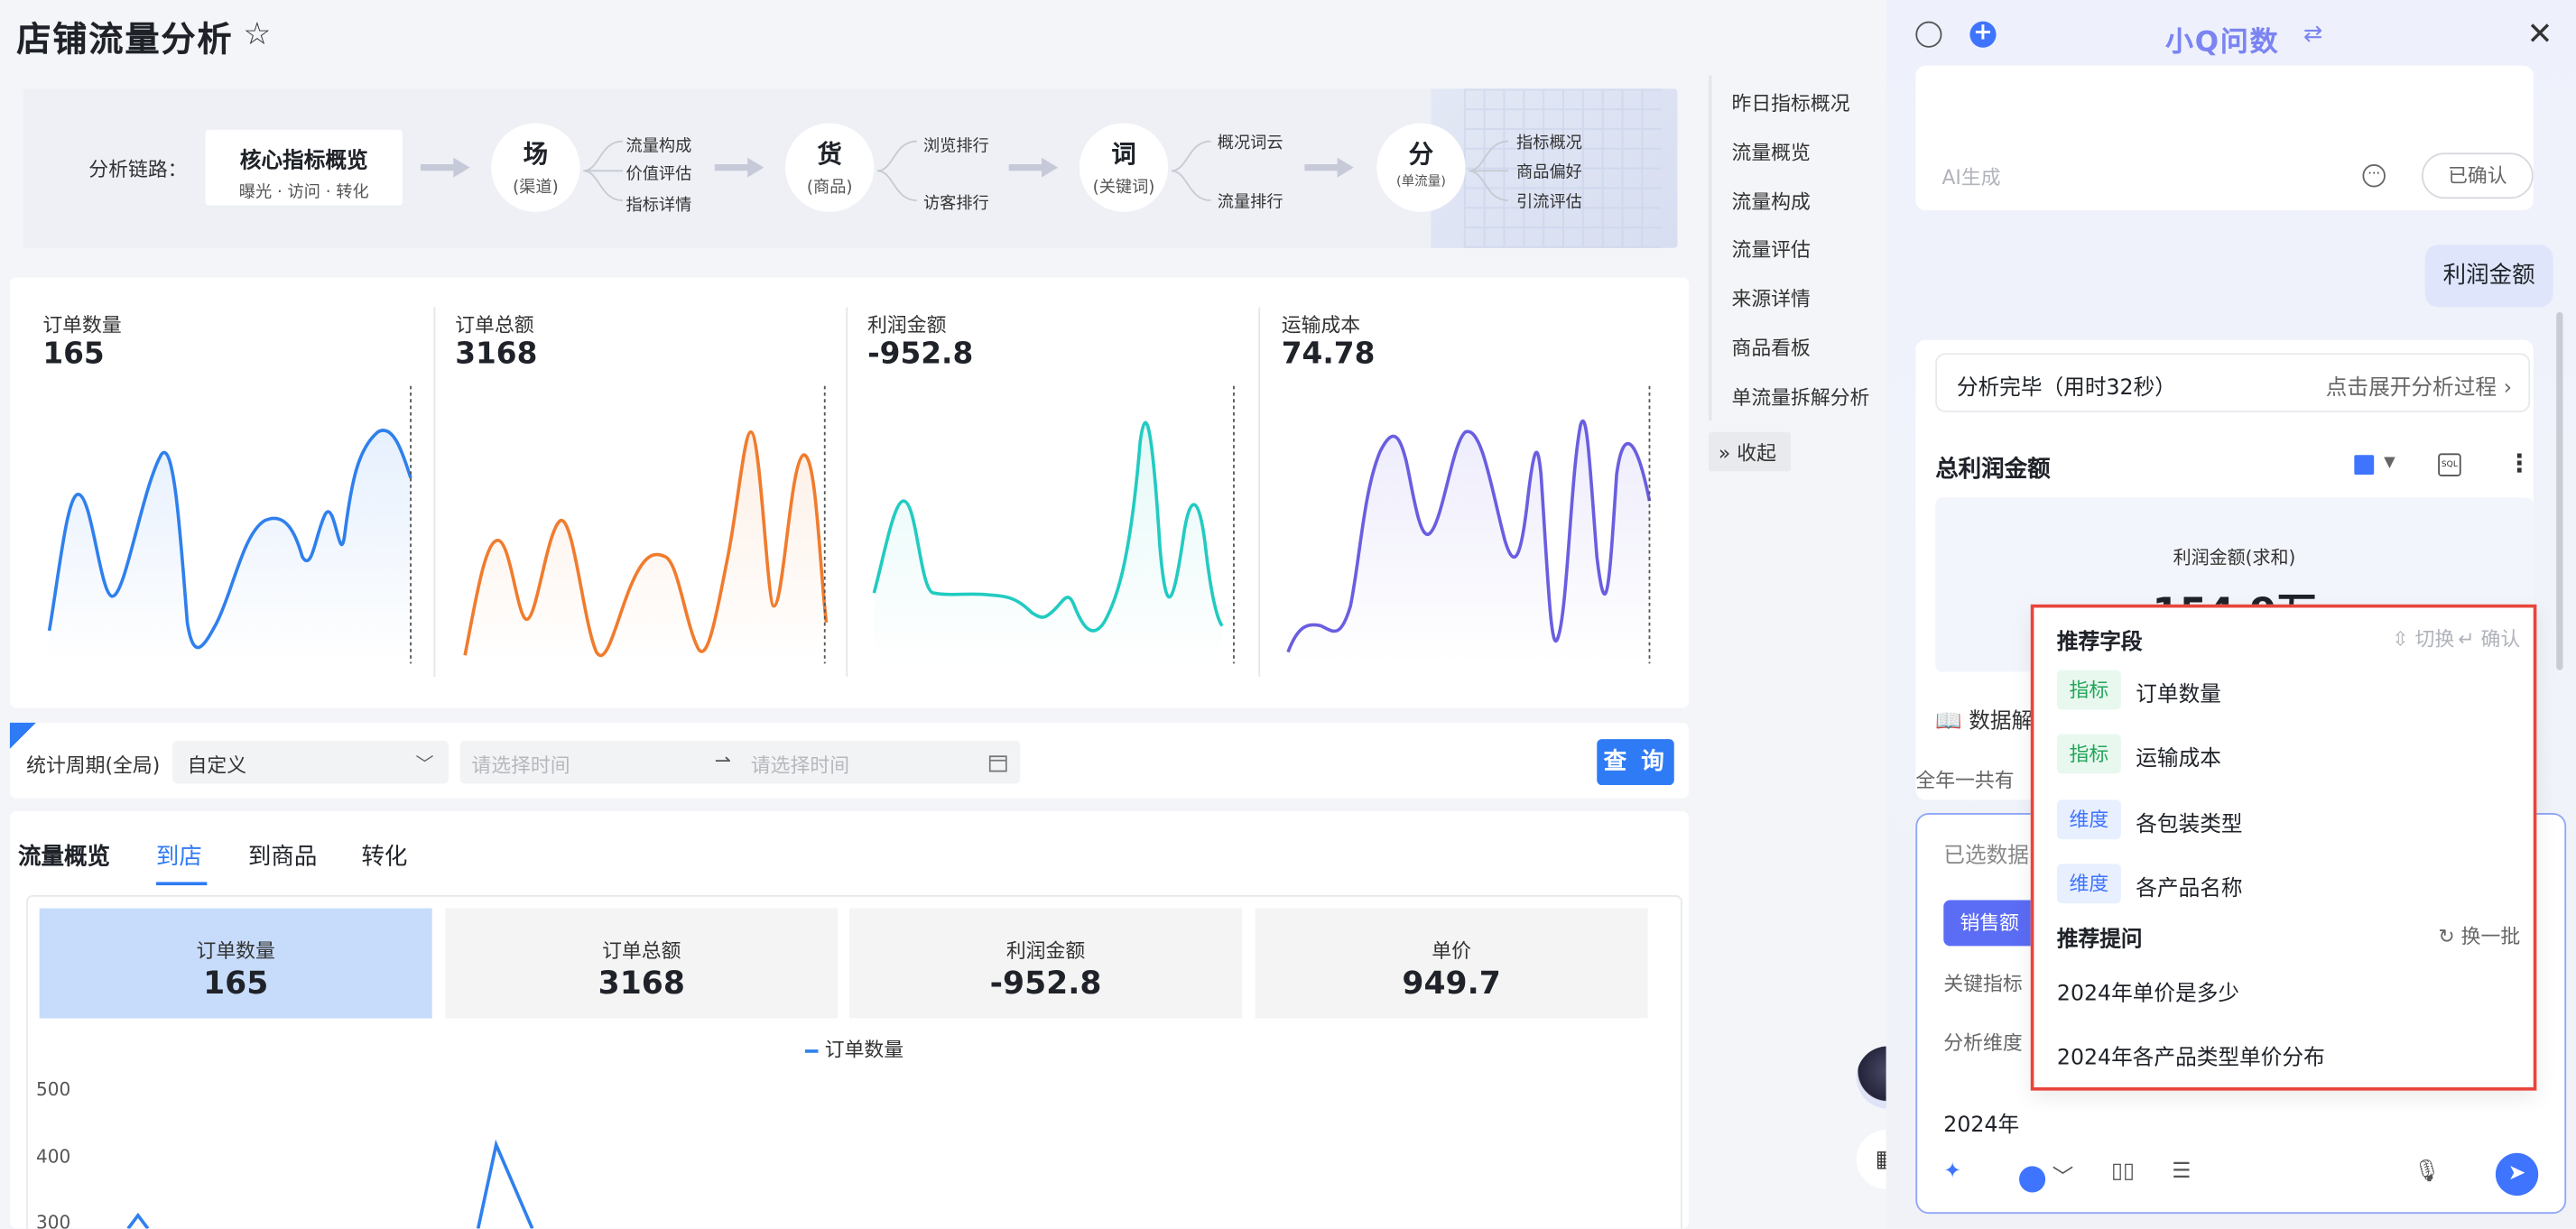 The image size is (2576, 1229). Describe the element at coordinates (235, 963) in the screenshot. I see `metric-box-order-count: 订单数量 165` at that location.